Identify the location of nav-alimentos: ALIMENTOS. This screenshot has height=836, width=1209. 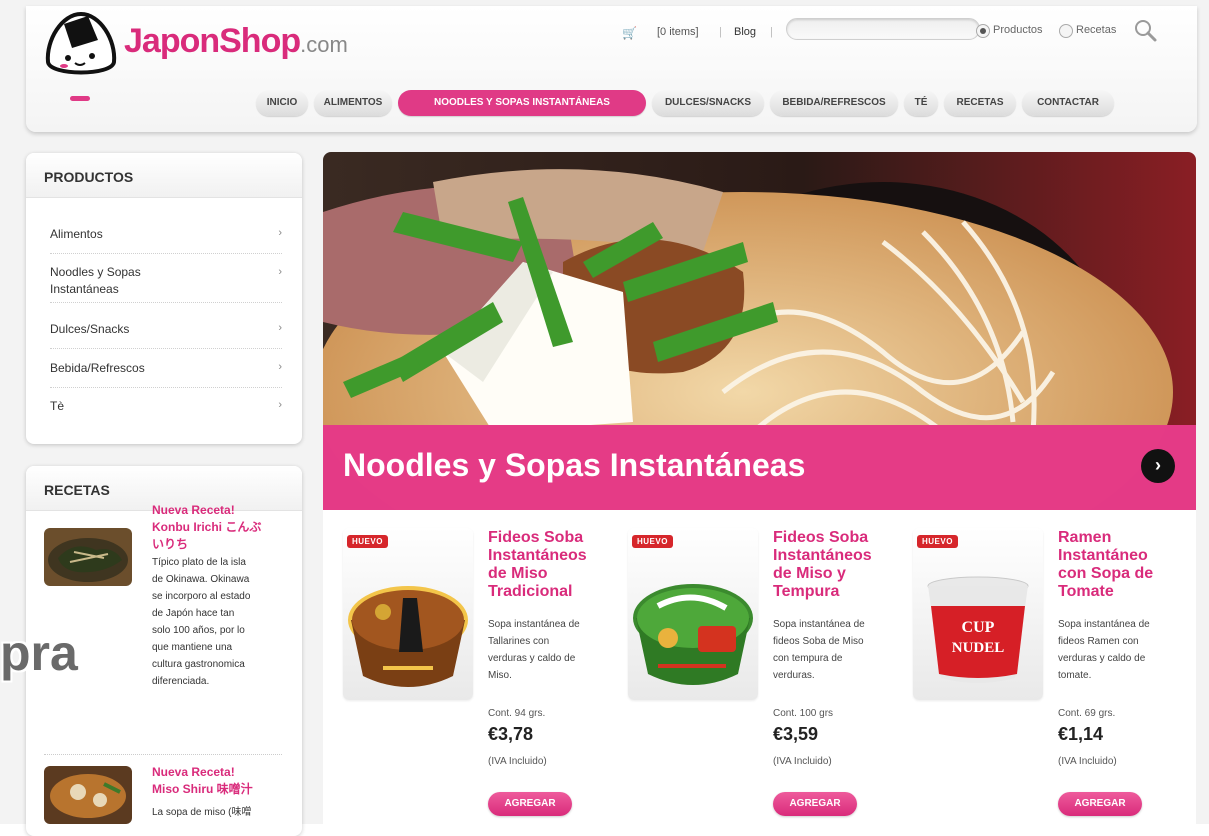
(353, 103).